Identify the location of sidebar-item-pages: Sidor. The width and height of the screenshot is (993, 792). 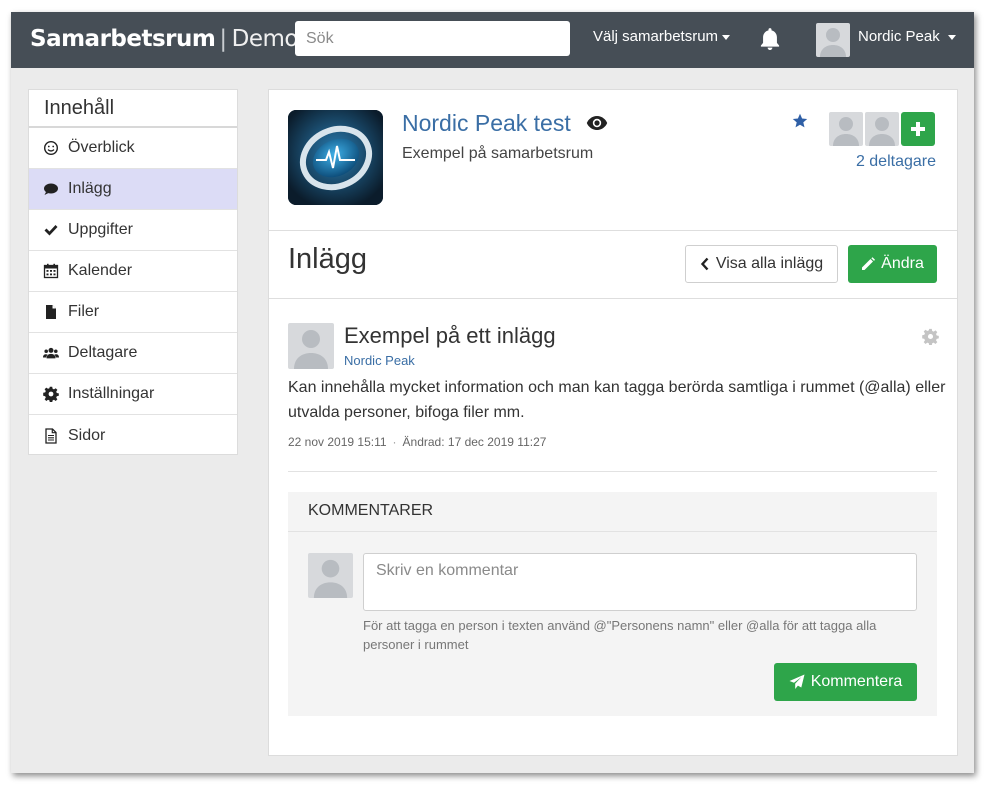
(133, 435).